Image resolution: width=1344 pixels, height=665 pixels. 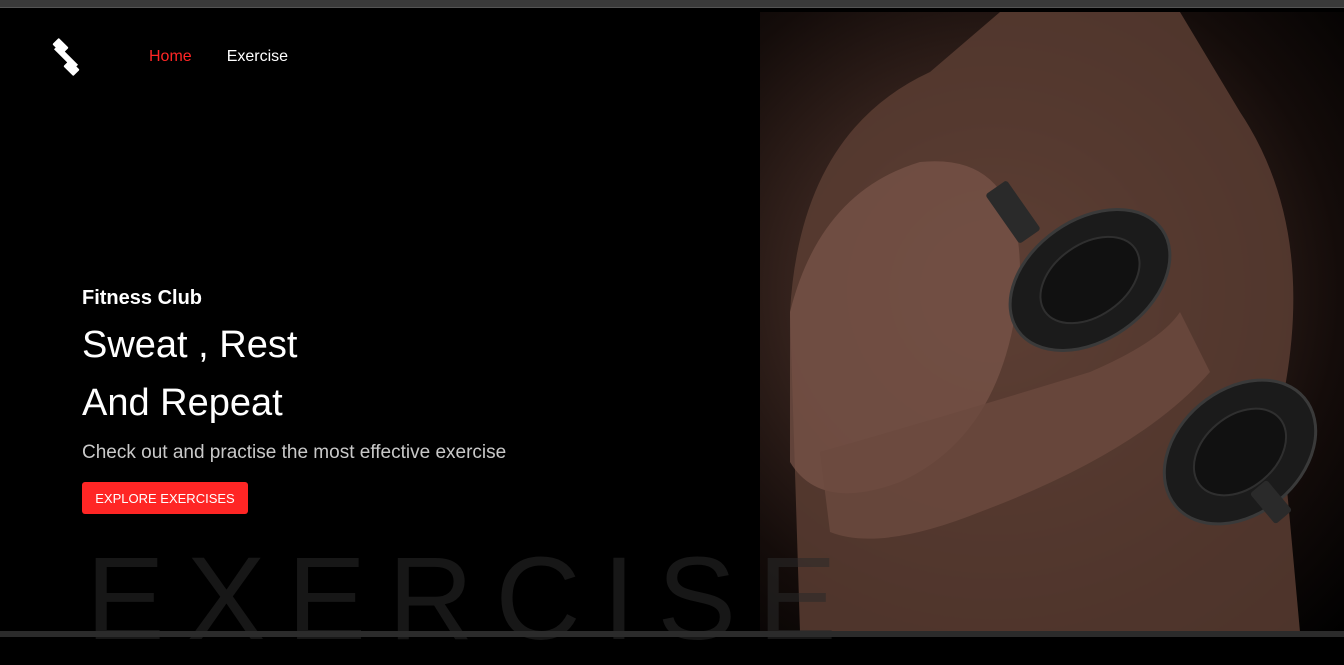 What do you see at coordinates (170, 57) in the screenshot?
I see `nav-home: Home` at bounding box center [170, 57].